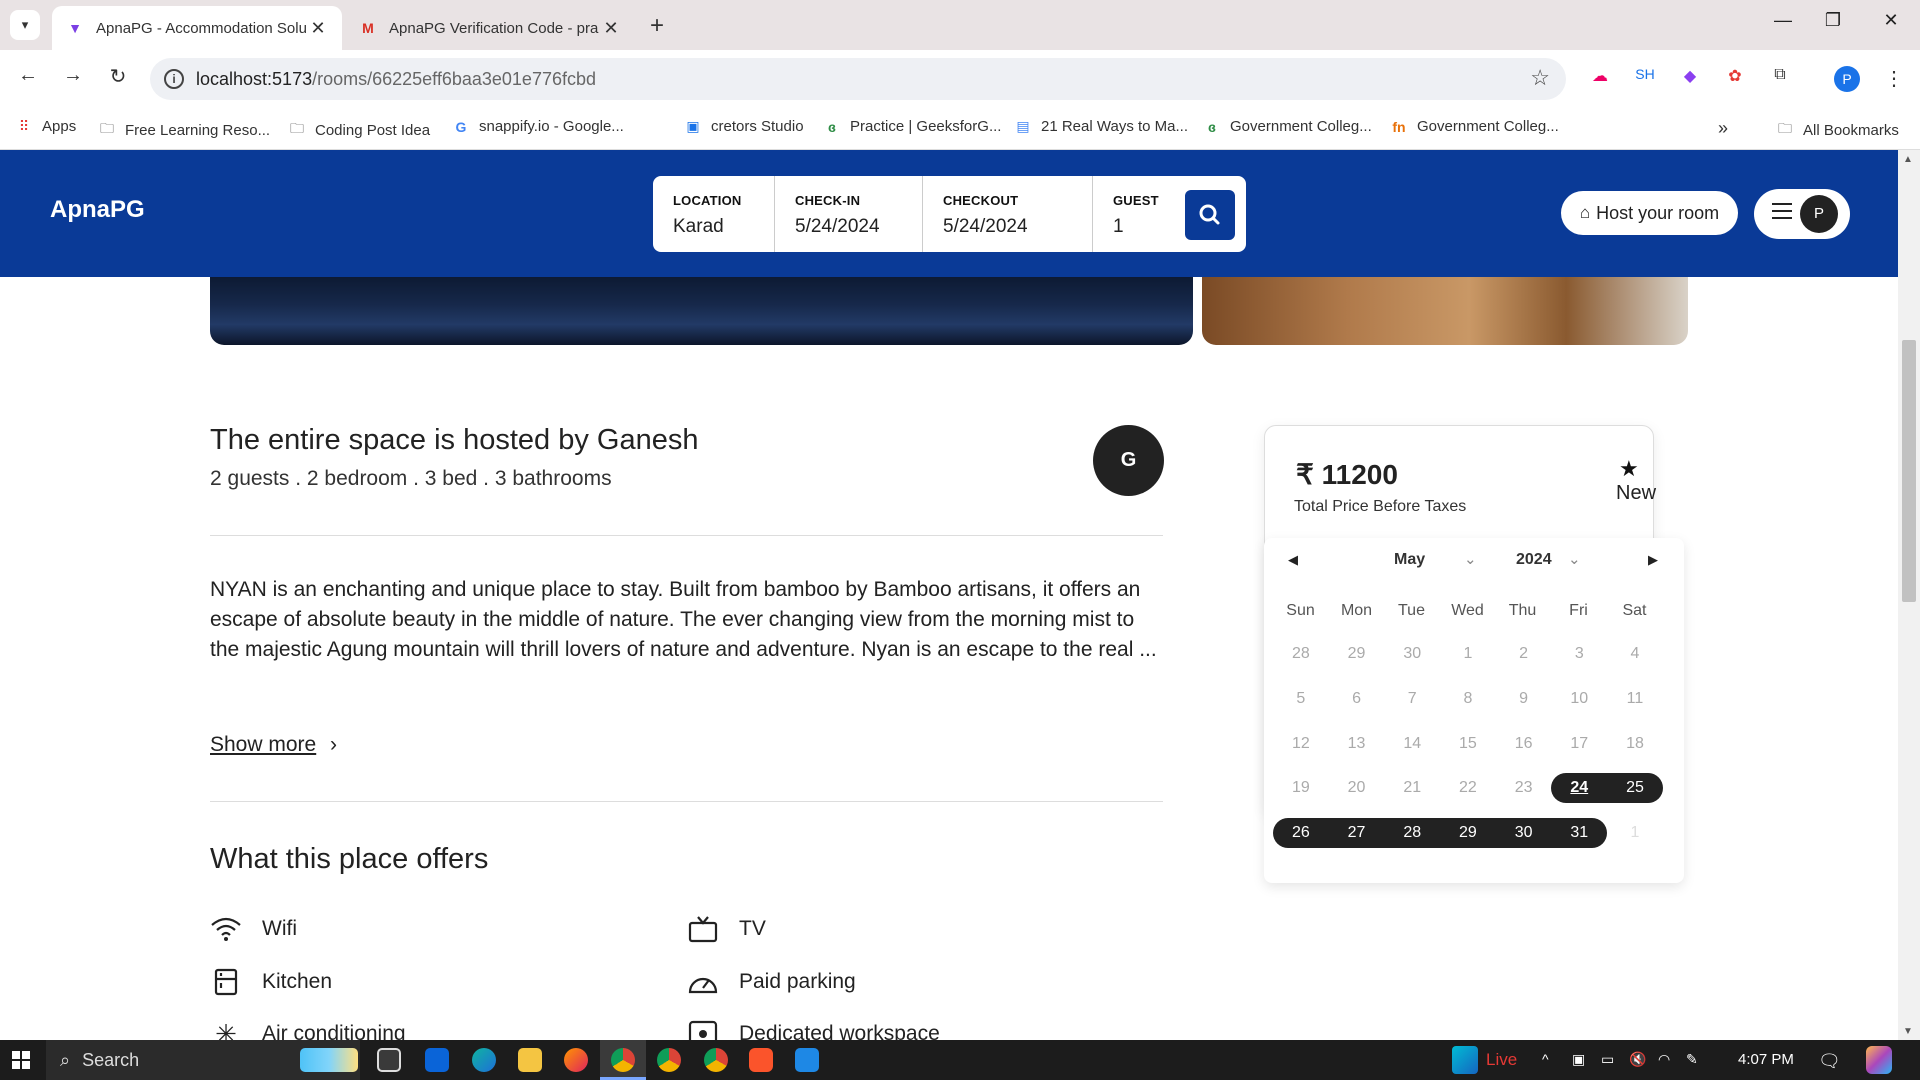 The height and width of the screenshot is (1080, 1920). I want to click on calendar-day: 7, so click(1412, 699).